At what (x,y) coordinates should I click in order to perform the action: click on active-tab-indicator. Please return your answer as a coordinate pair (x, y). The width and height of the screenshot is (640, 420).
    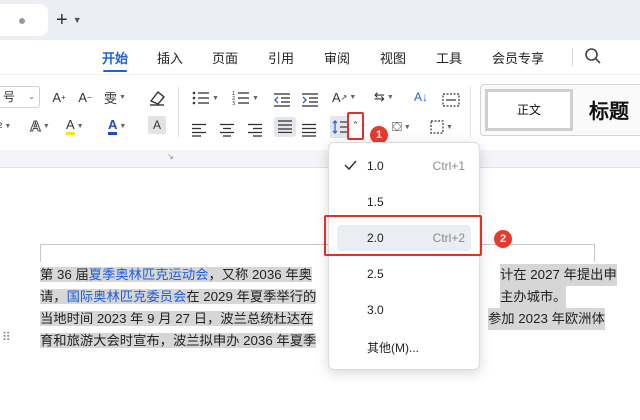
    Looking at the image, I should click on (115, 71).